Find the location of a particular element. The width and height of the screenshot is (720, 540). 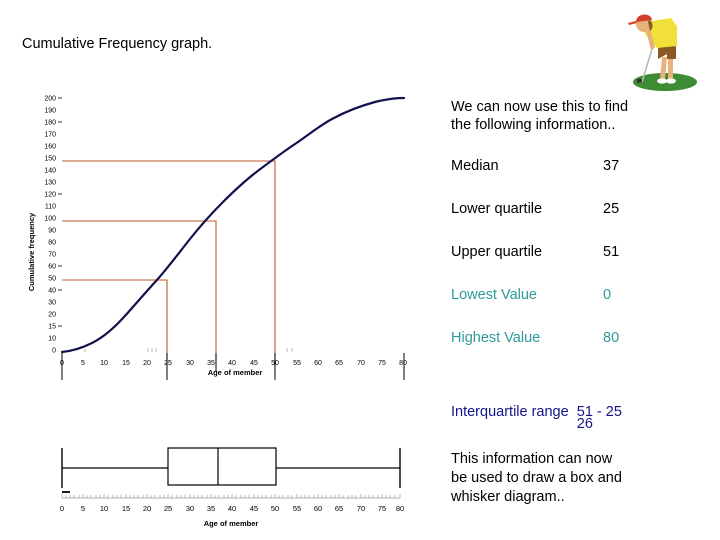

interquartile-range-row: Interquartile range 26 51 - 25 is located at coordinates (536, 418).